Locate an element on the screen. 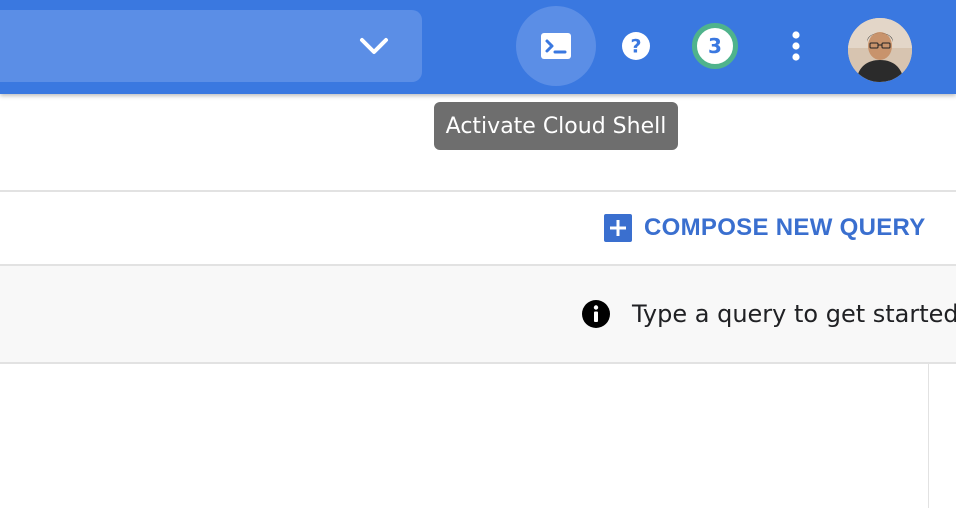 The height and width of the screenshot is (508, 956). help-button: ? is located at coordinates (636, 46).